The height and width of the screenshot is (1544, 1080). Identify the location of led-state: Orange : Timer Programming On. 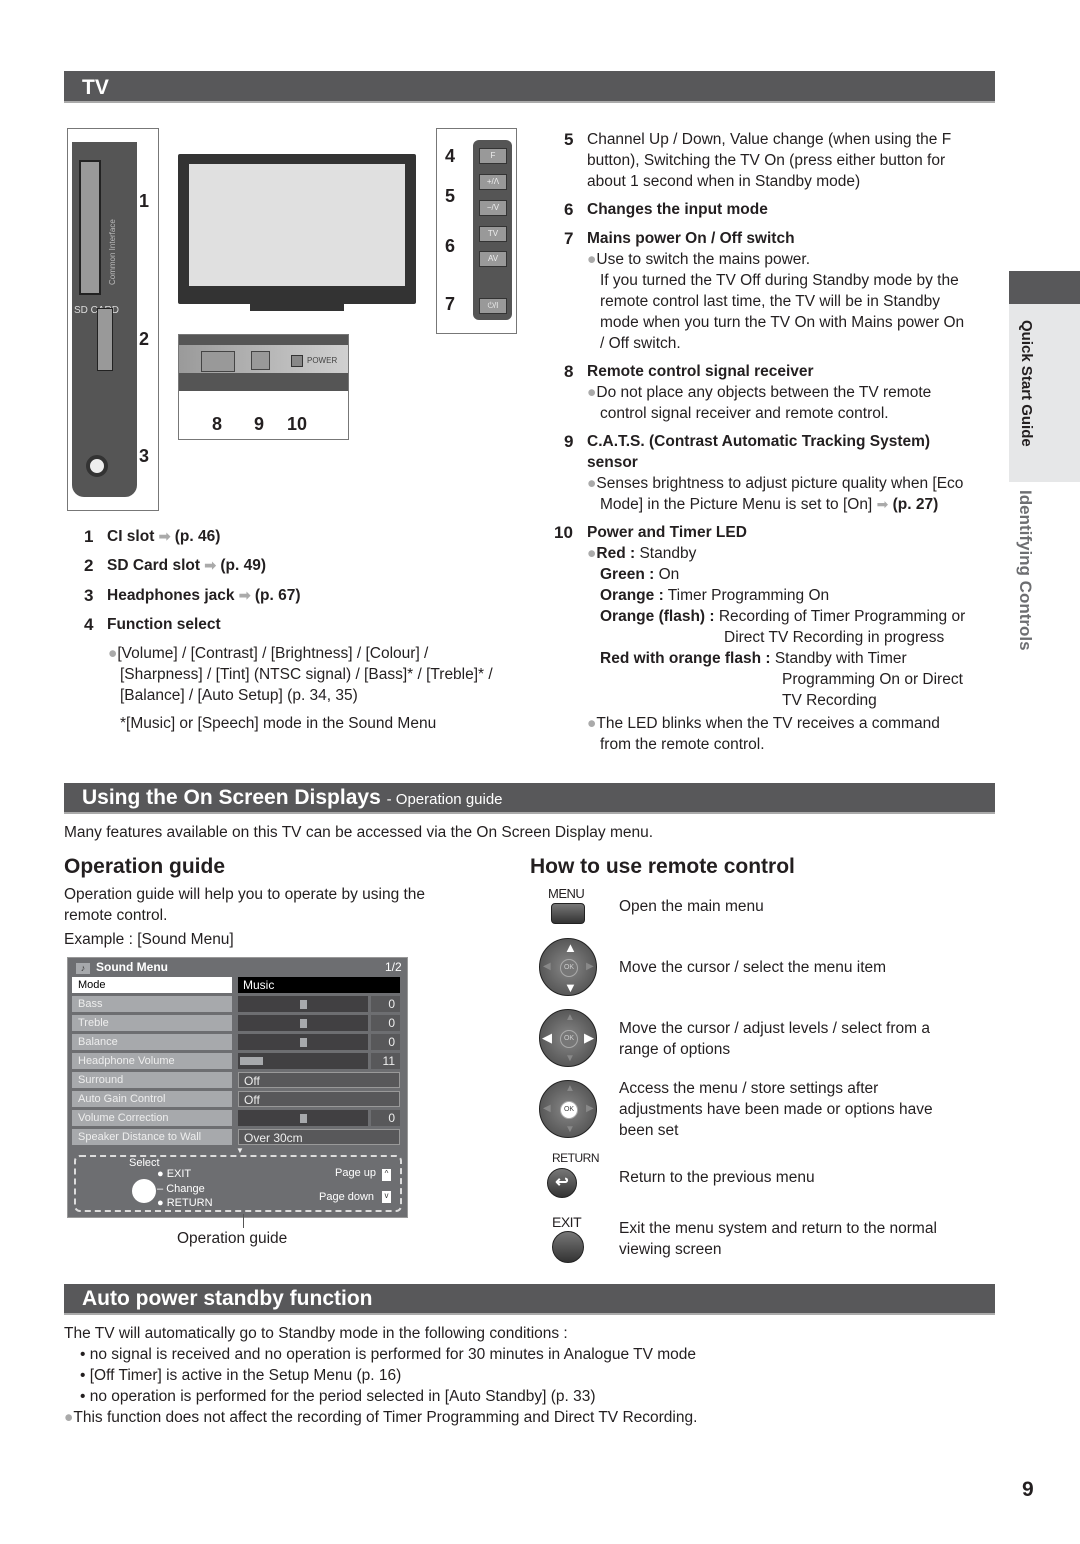
(715, 595).